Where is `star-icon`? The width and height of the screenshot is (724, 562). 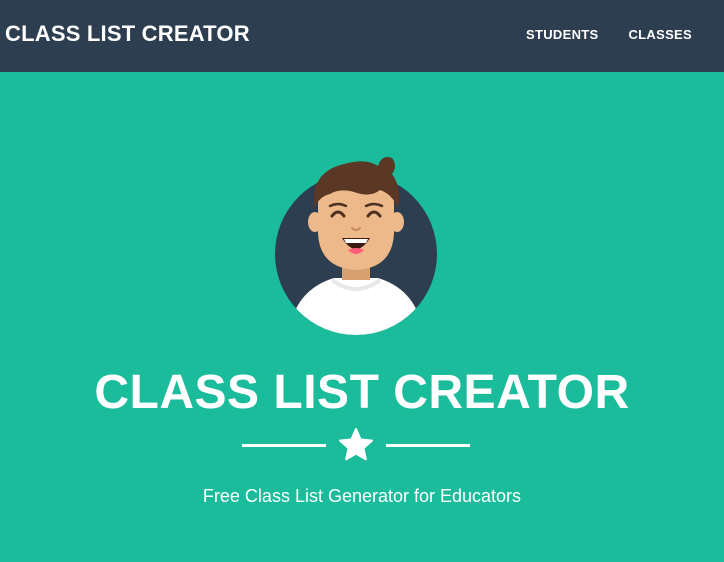
star-icon is located at coordinates (356, 444).